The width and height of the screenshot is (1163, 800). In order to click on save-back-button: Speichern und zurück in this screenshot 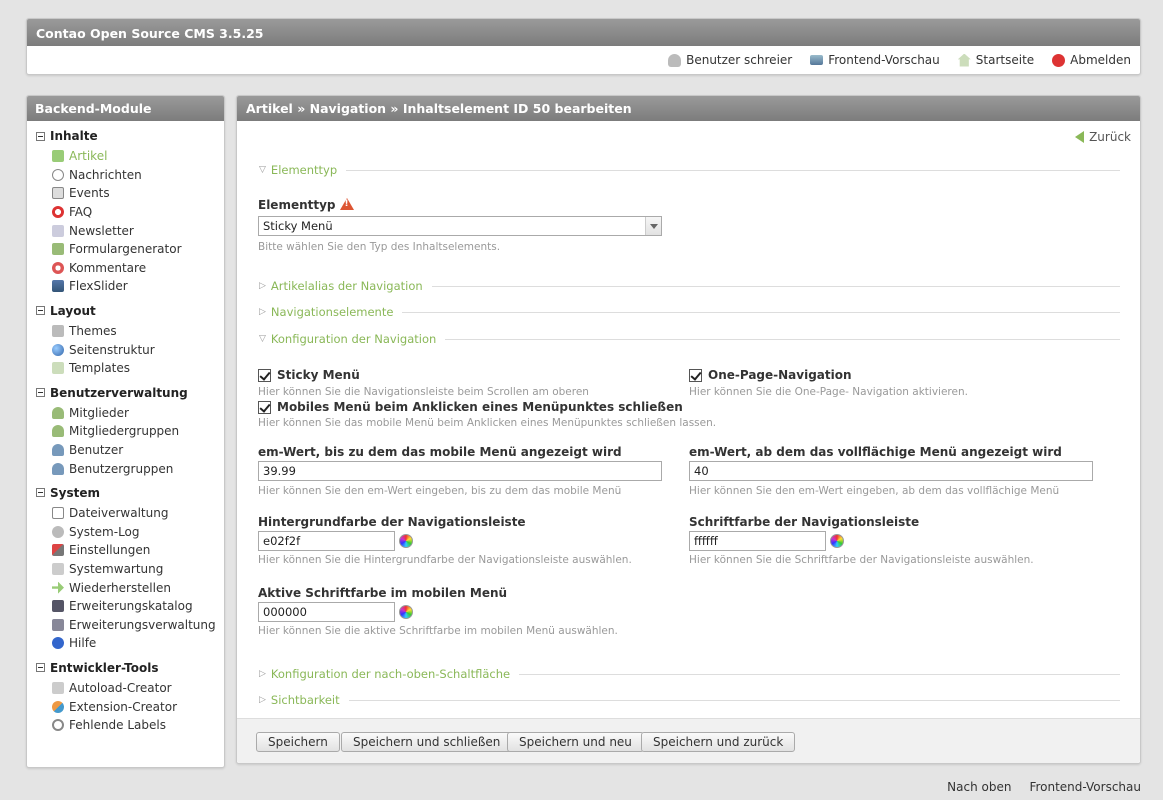, I will do `click(718, 742)`.